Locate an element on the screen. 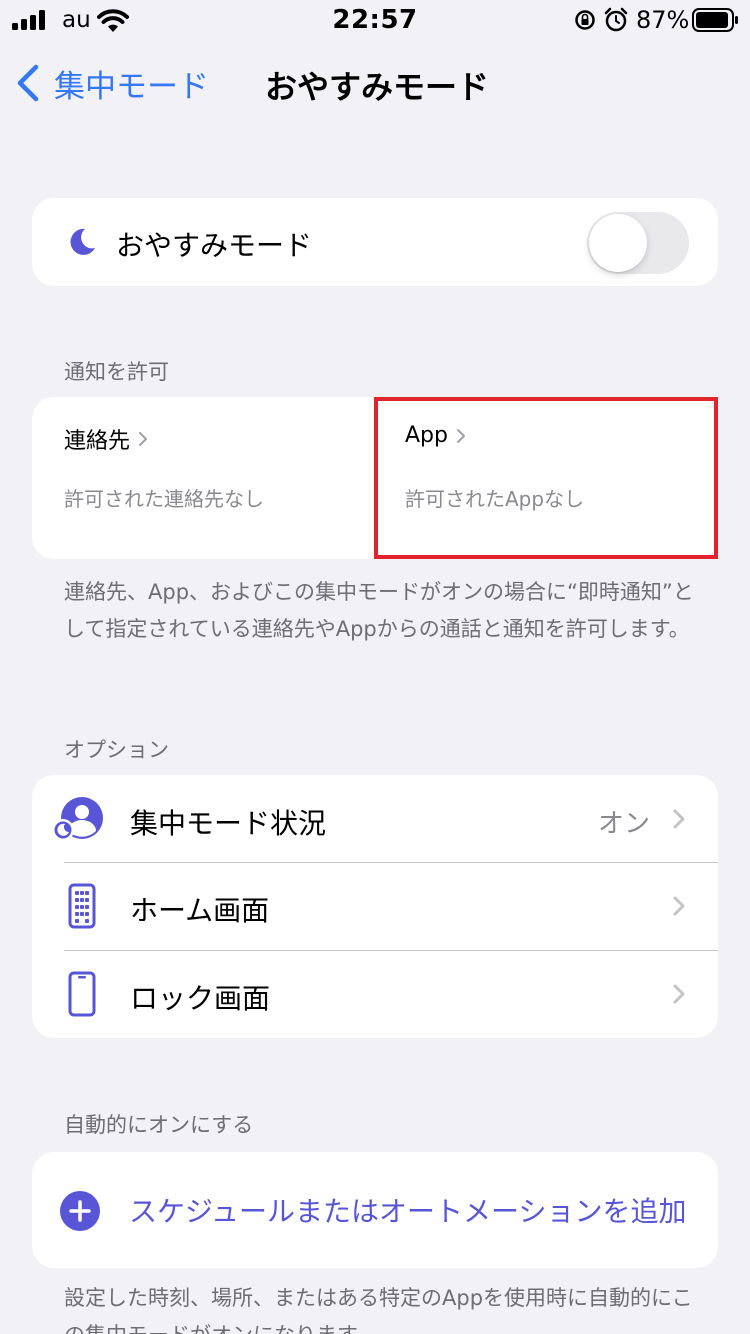 The height and width of the screenshot is (1334, 750). back-button: 集中モード is located at coordinates (111, 83).